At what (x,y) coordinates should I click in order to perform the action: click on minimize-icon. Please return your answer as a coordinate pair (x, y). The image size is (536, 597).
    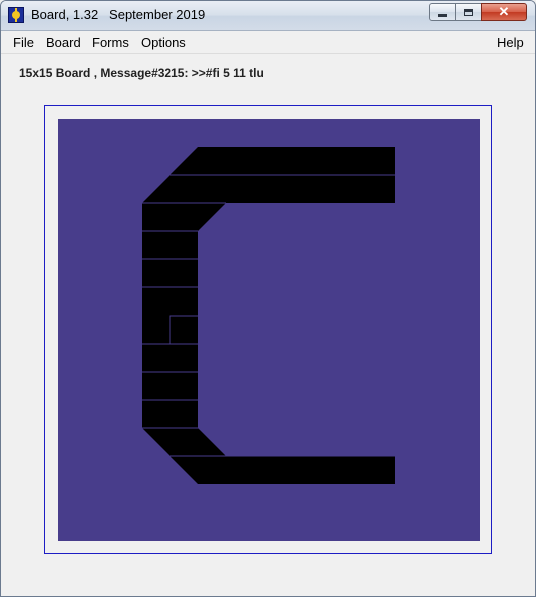
    Looking at the image, I should click on (442, 15).